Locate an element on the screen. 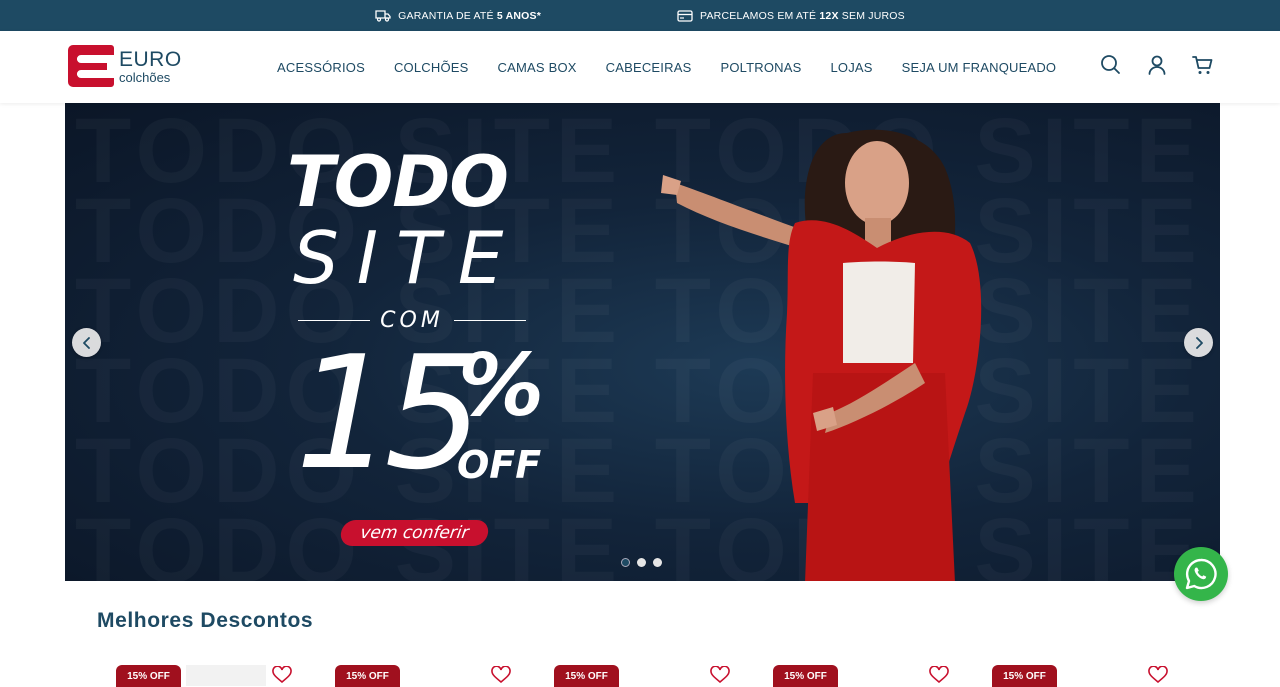 This screenshot has height=687, width=1280. nav-camas-box: CAMAS BOX is located at coordinates (537, 67).